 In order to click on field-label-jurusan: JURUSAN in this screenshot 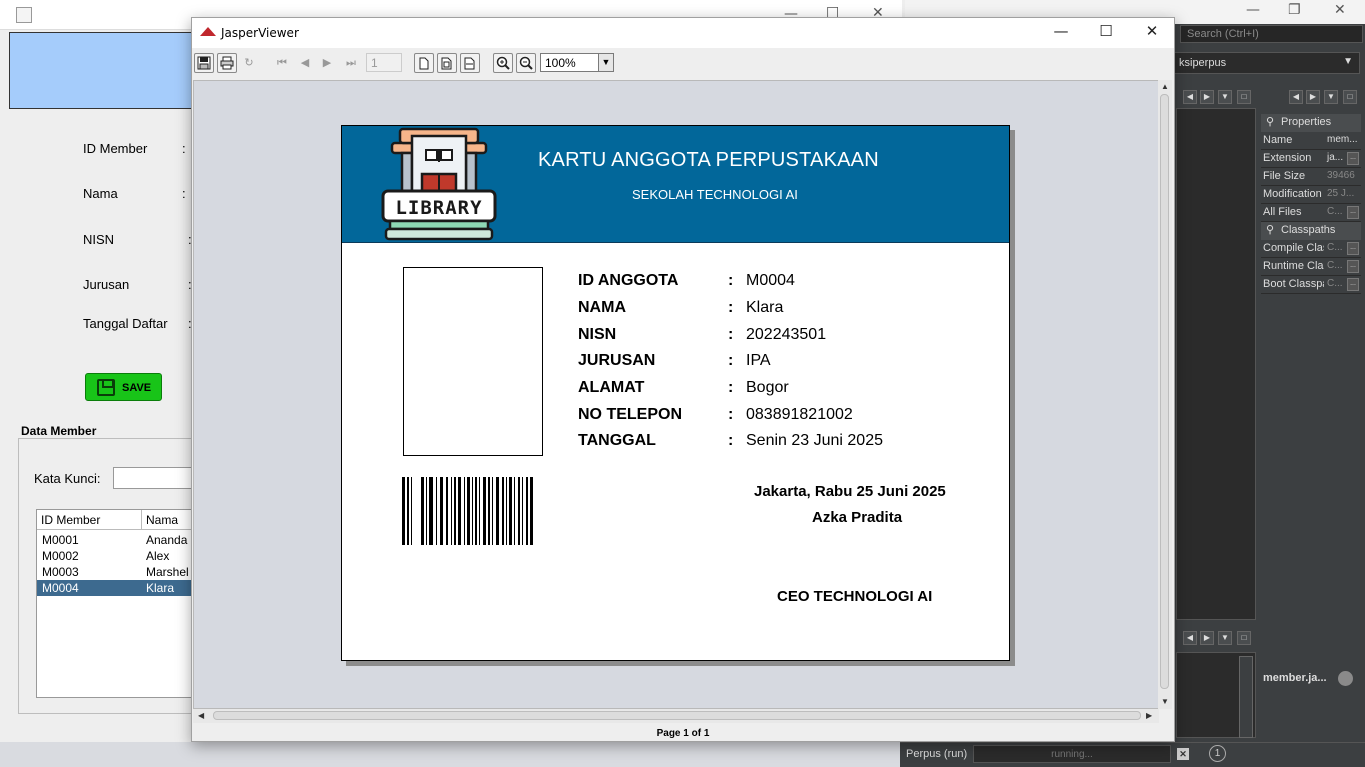, I will do `click(617, 360)`.